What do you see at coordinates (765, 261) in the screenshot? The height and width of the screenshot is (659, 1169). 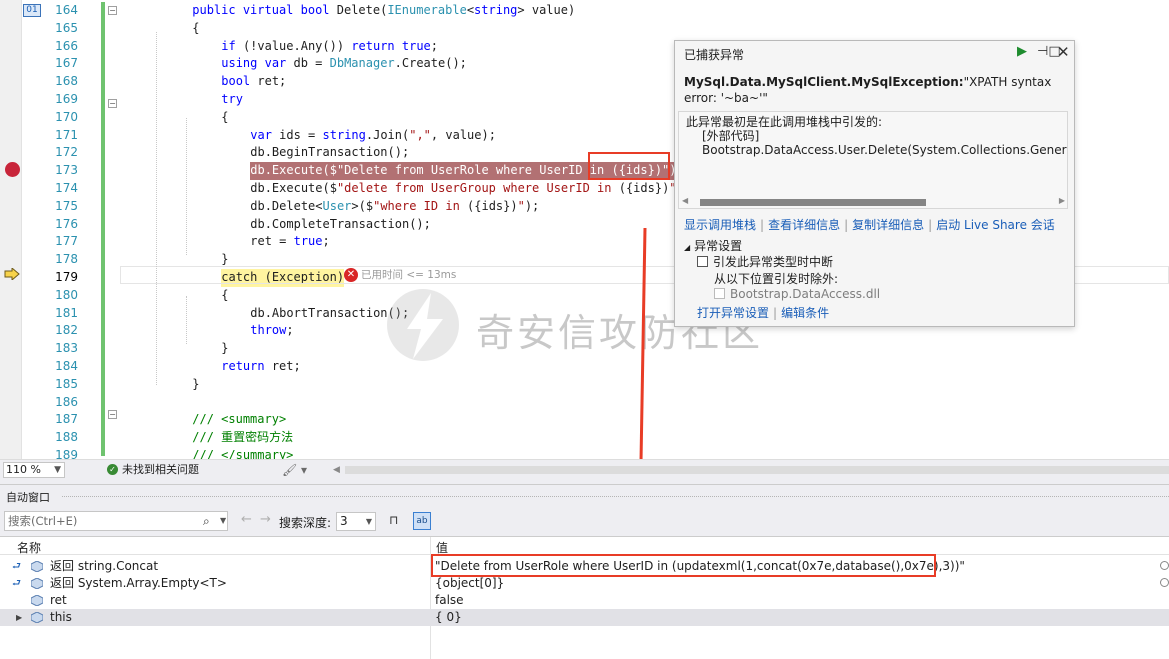 I see `break-on-exception-setting: 引发此异常类型时中断` at bounding box center [765, 261].